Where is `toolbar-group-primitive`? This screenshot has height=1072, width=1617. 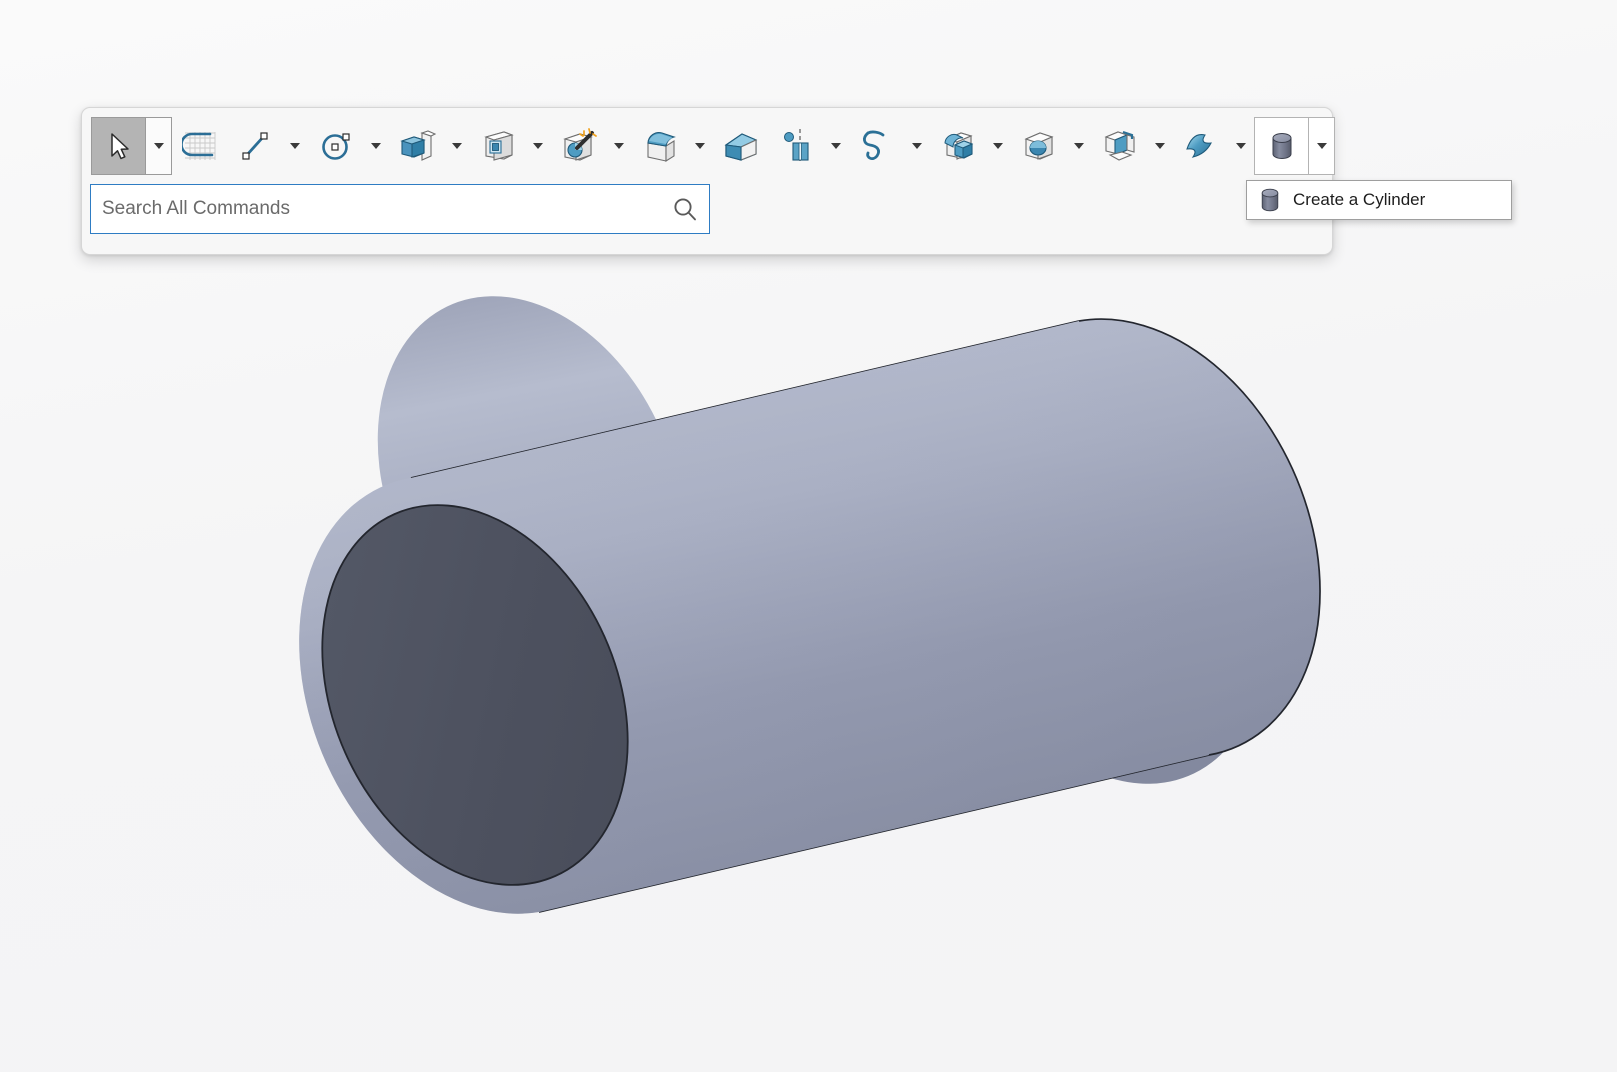 toolbar-group-primitive is located at coordinates (1294, 146).